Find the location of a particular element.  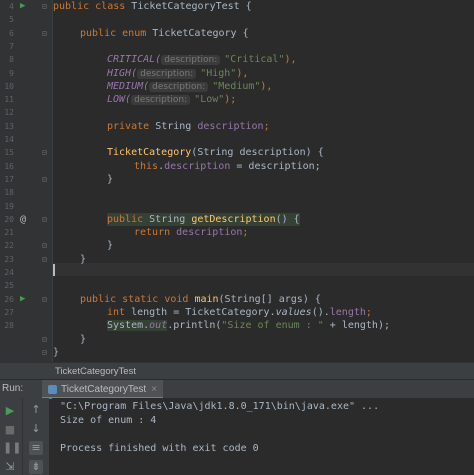

method-params: (String[] args) { is located at coordinates (269, 299).